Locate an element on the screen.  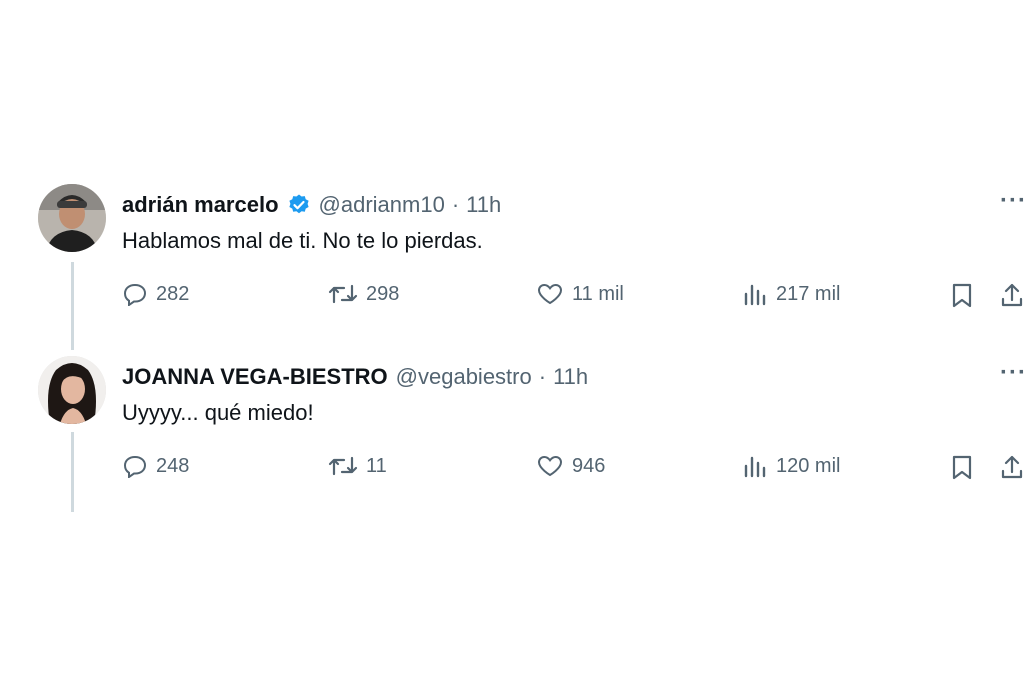
action-bar: 282 298 11 mil 217 mil is located at coordinates (512, 297).